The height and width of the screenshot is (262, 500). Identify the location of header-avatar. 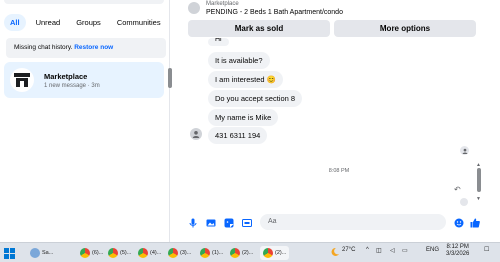
(194, 8).